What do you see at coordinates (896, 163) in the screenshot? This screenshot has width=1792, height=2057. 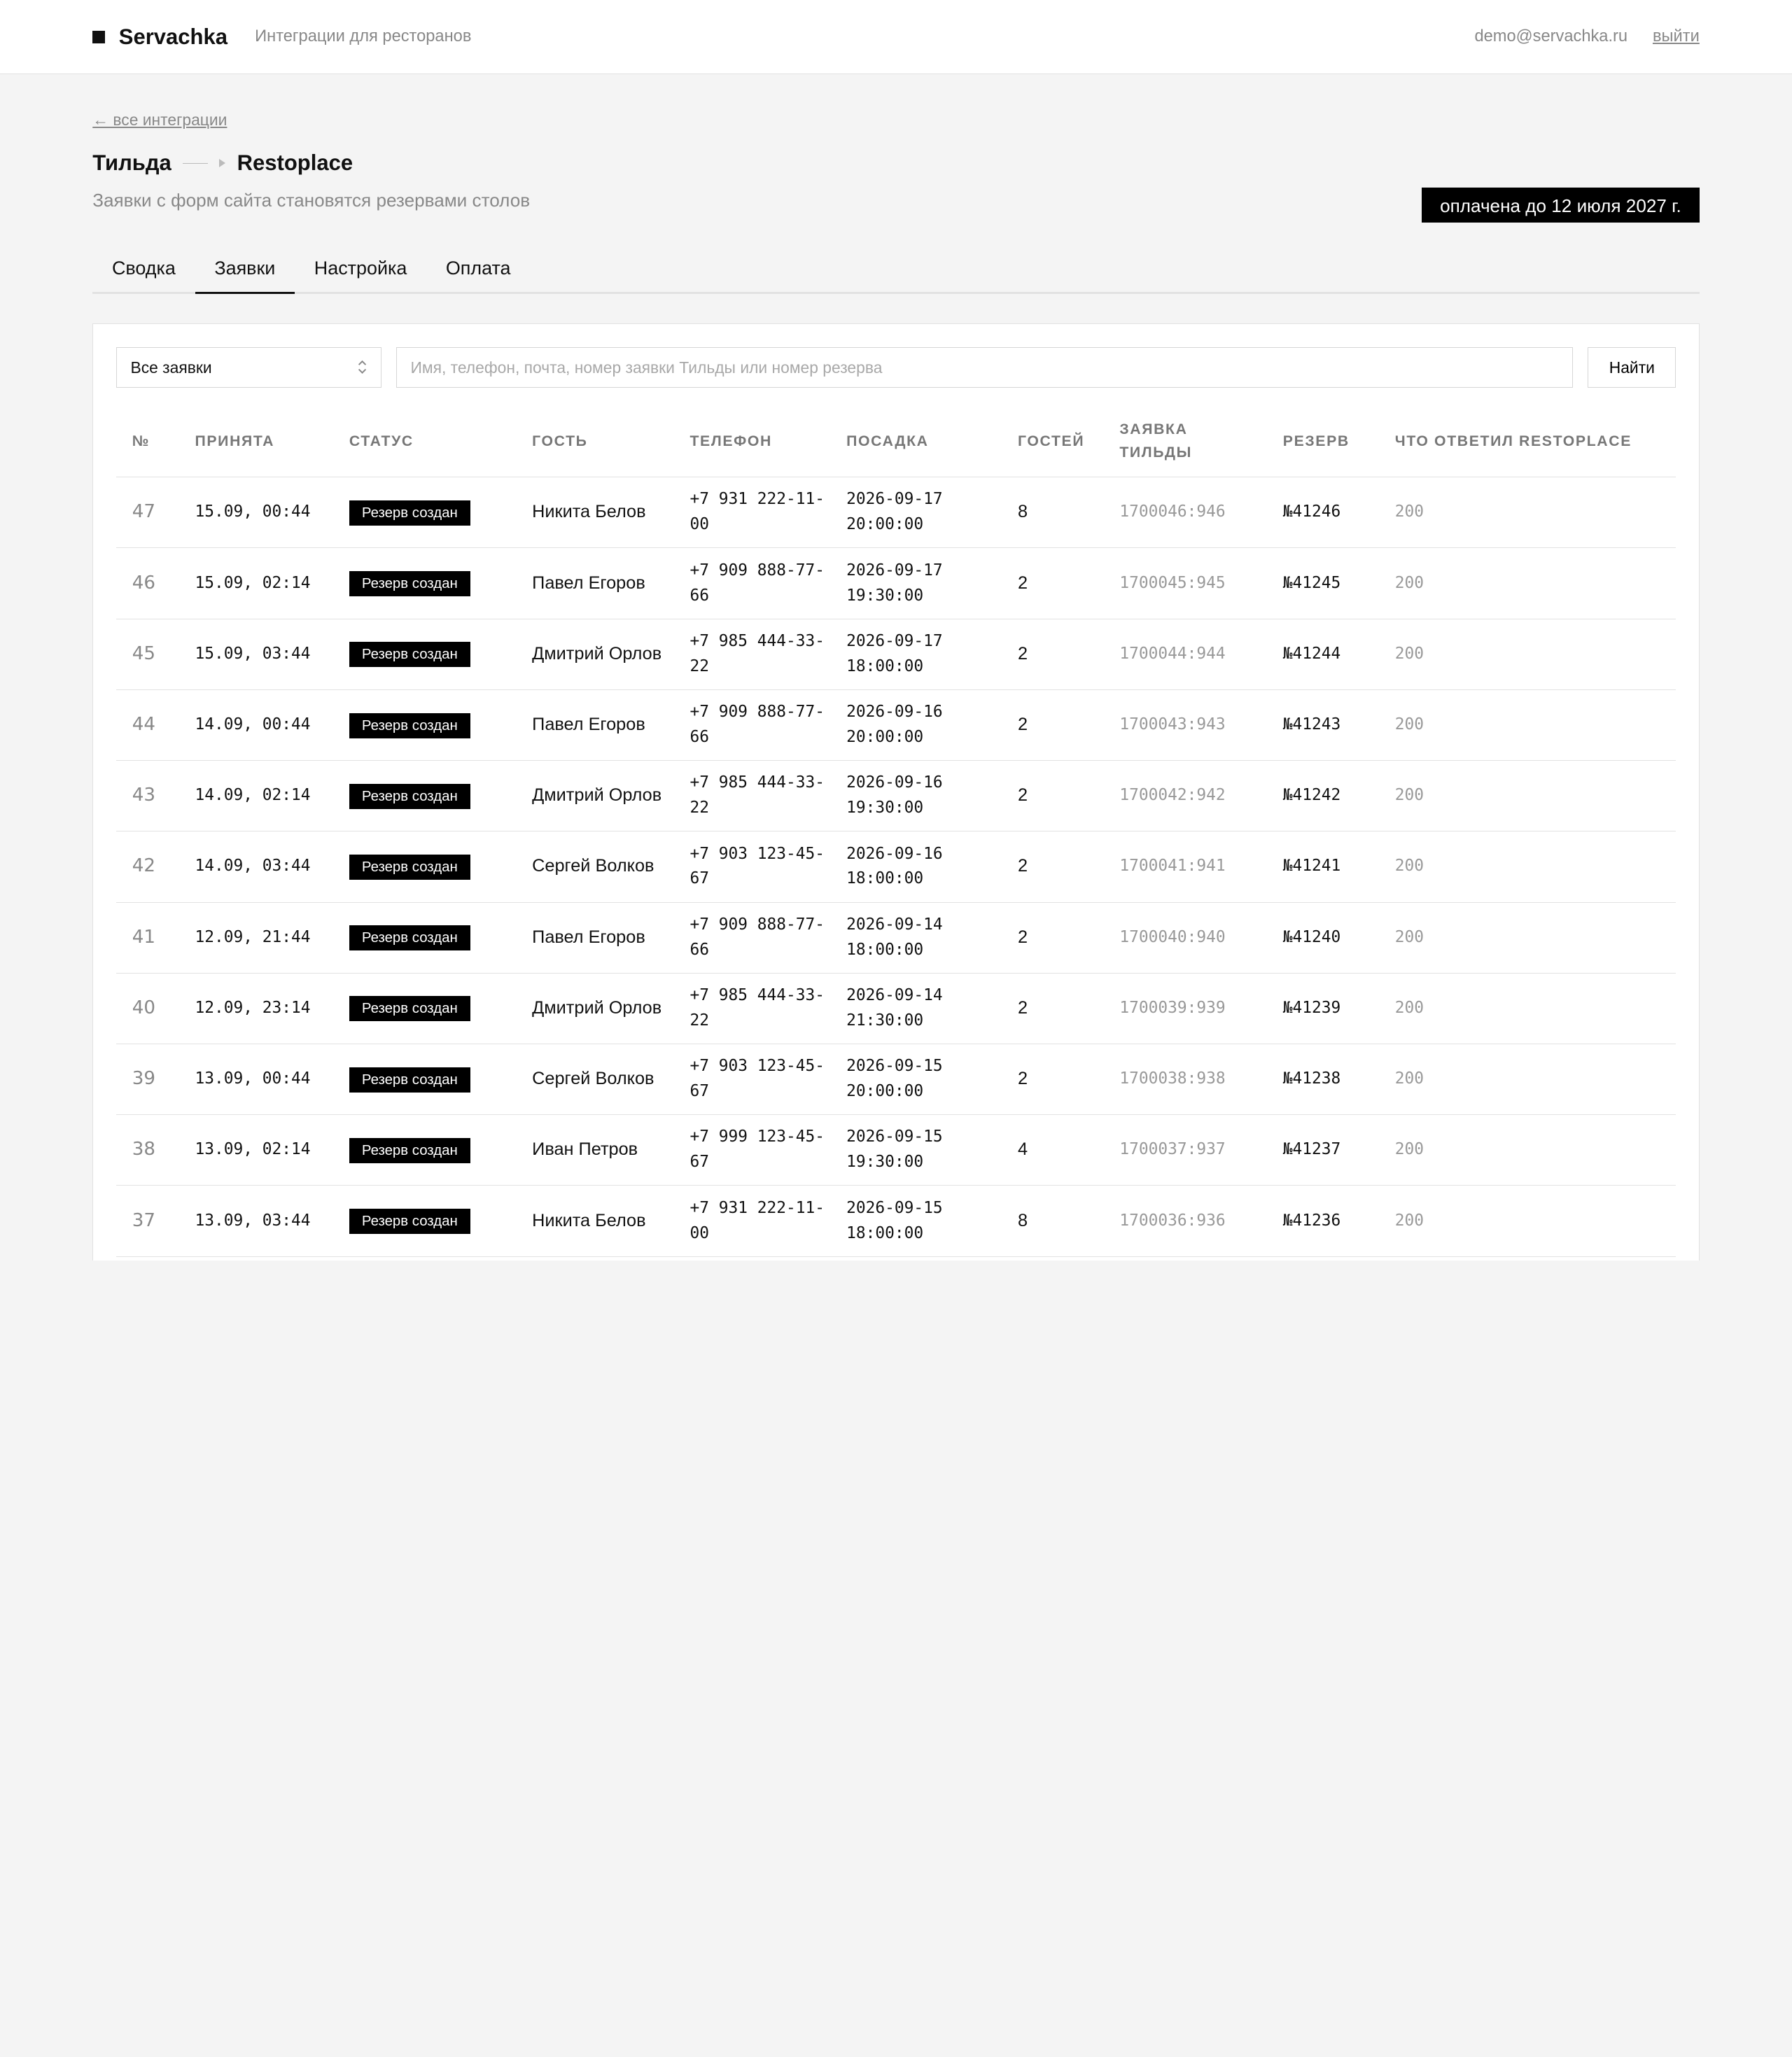 I see `page-title: Тильда Restoplace` at bounding box center [896, 163].